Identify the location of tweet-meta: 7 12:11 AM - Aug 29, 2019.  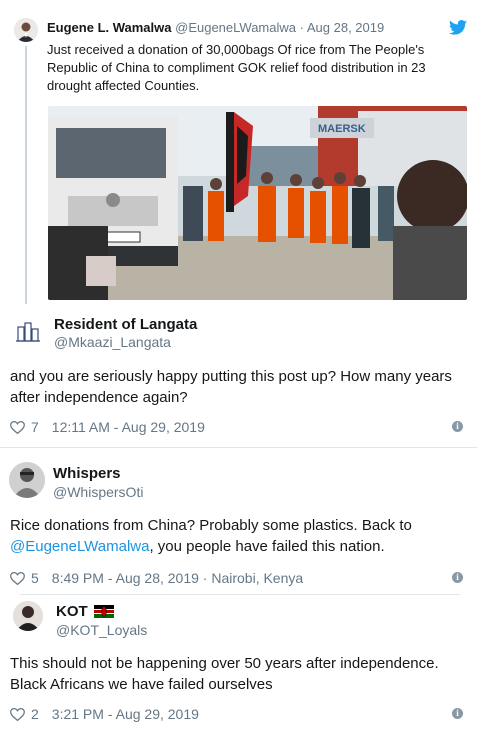
(107, 427).